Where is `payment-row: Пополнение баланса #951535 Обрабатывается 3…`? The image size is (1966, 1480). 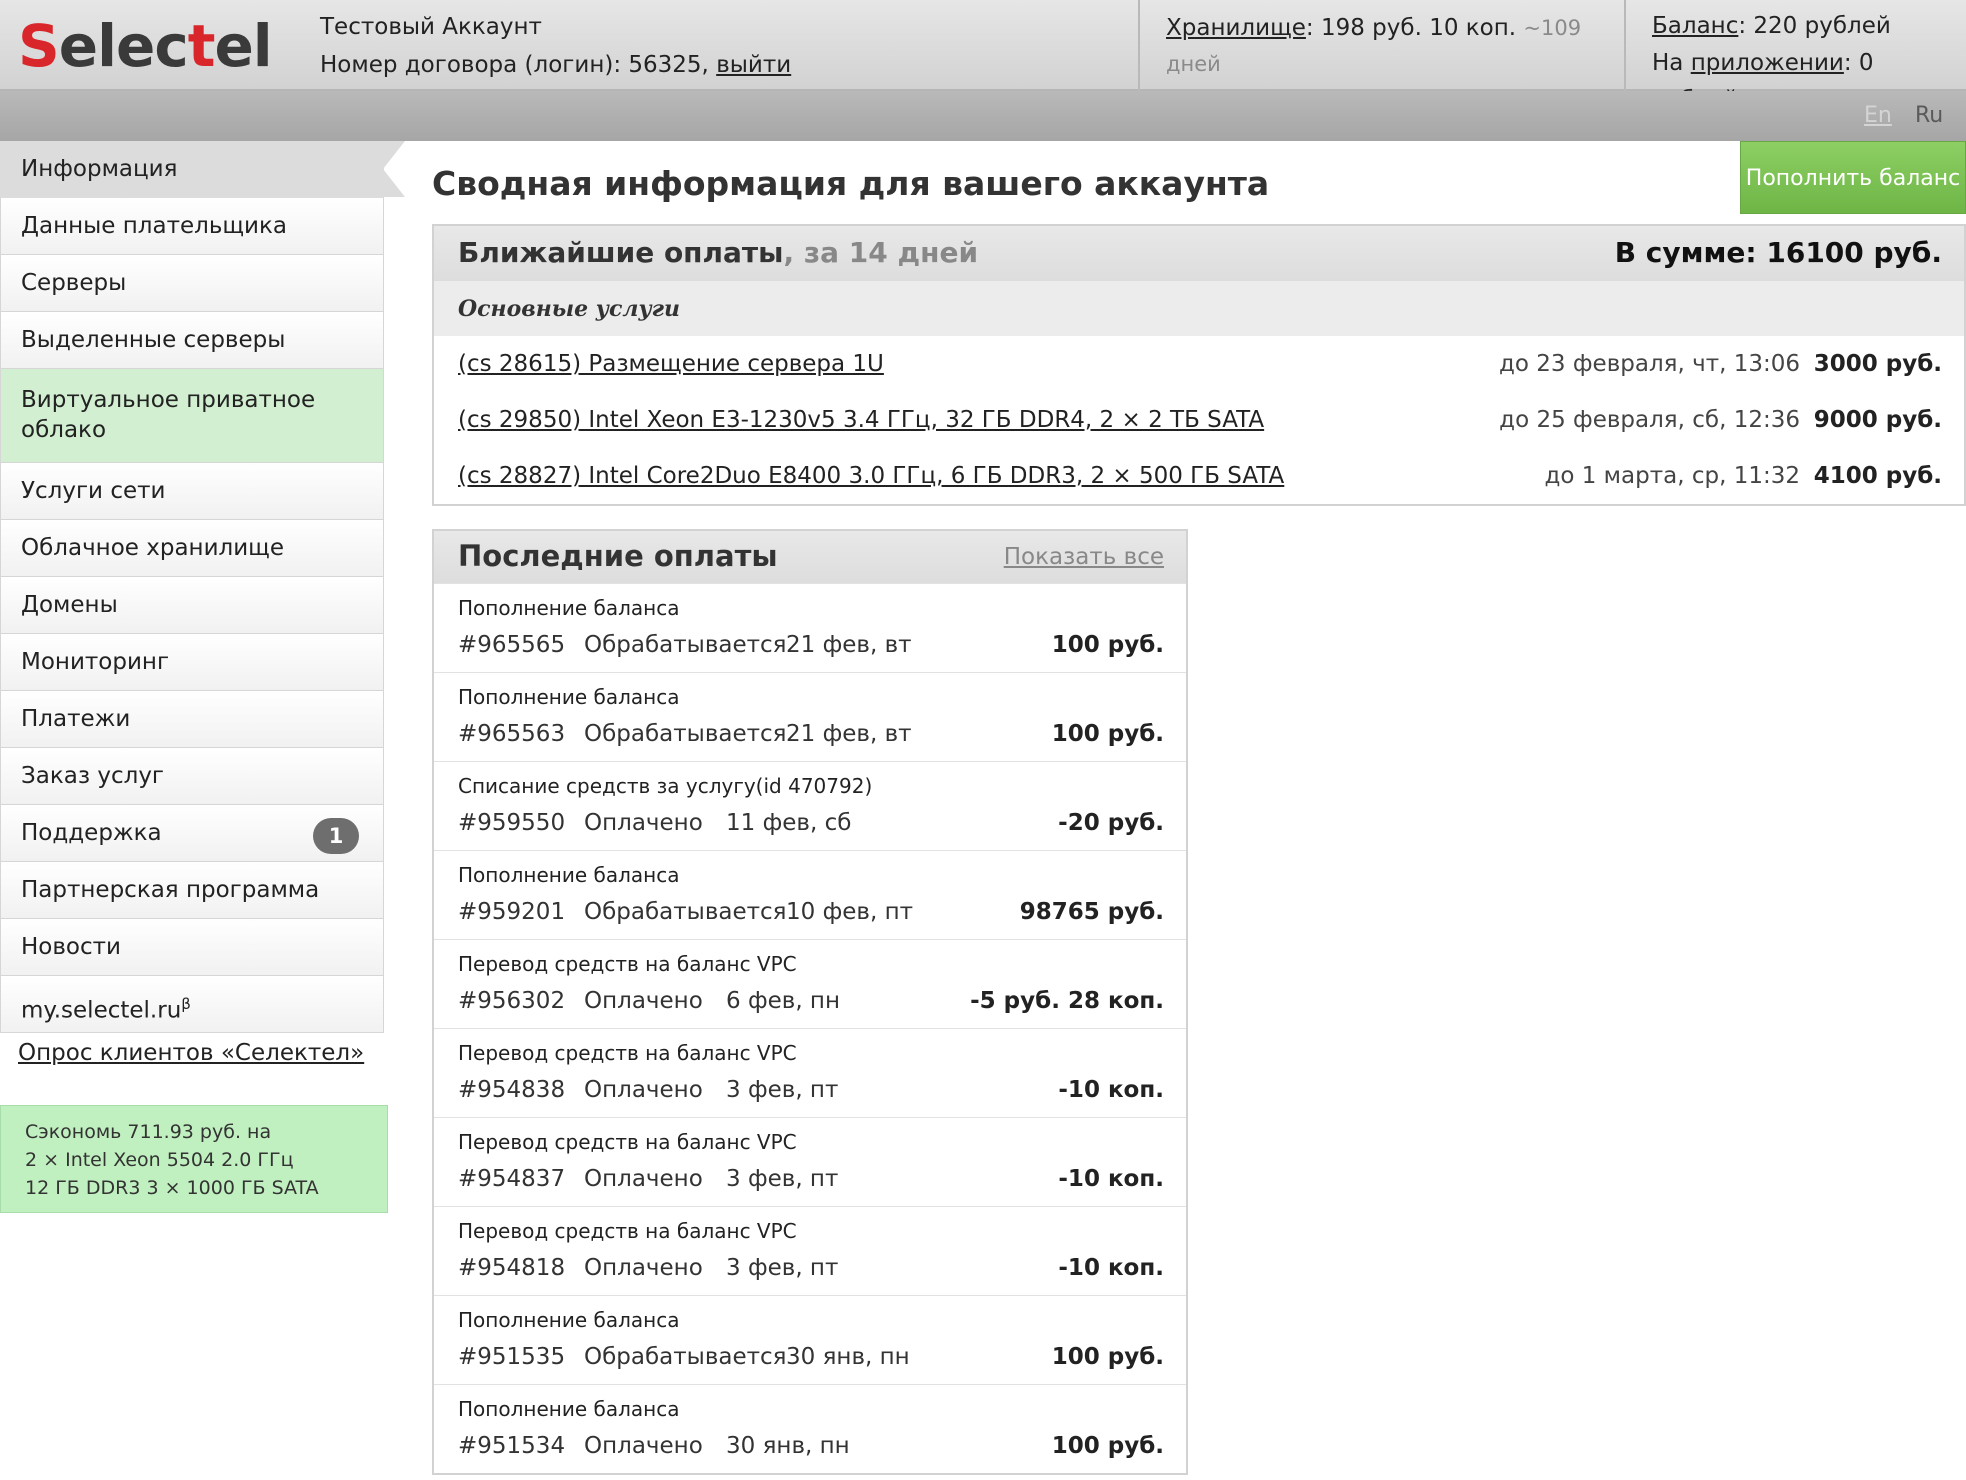
payment-row: Пополнение баланса #951535 Обрабатывается 3… is located at coordinates (810, 1339).